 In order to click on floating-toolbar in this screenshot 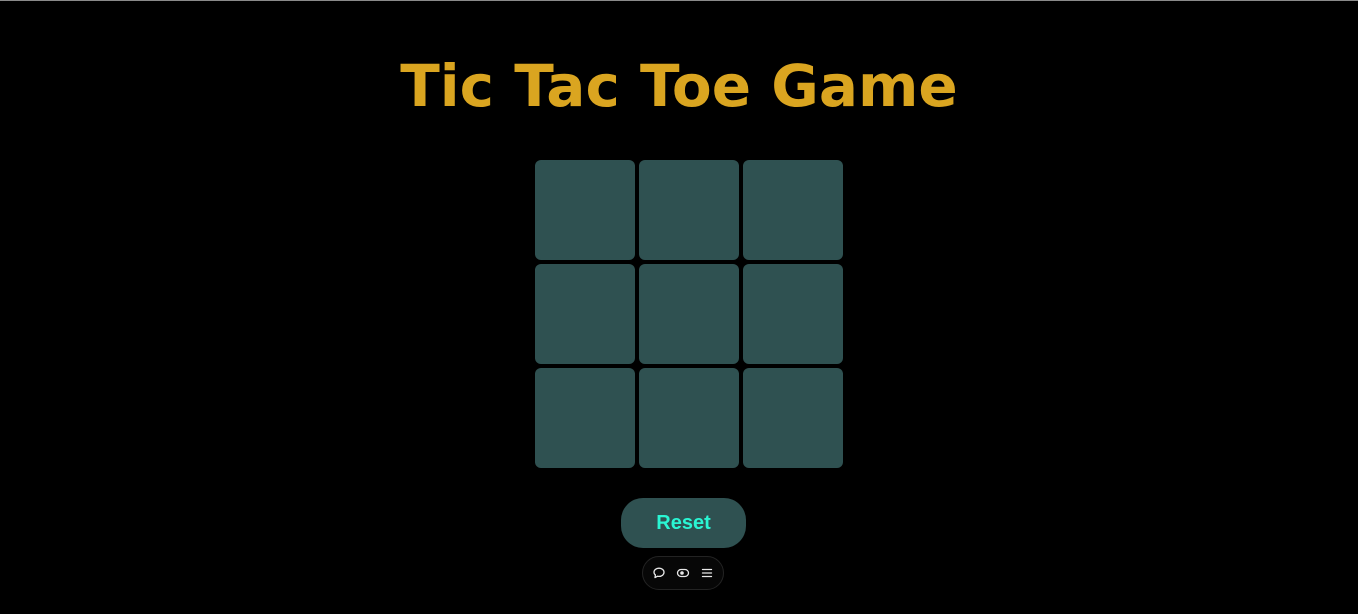, I will do `click(683, 573)`.